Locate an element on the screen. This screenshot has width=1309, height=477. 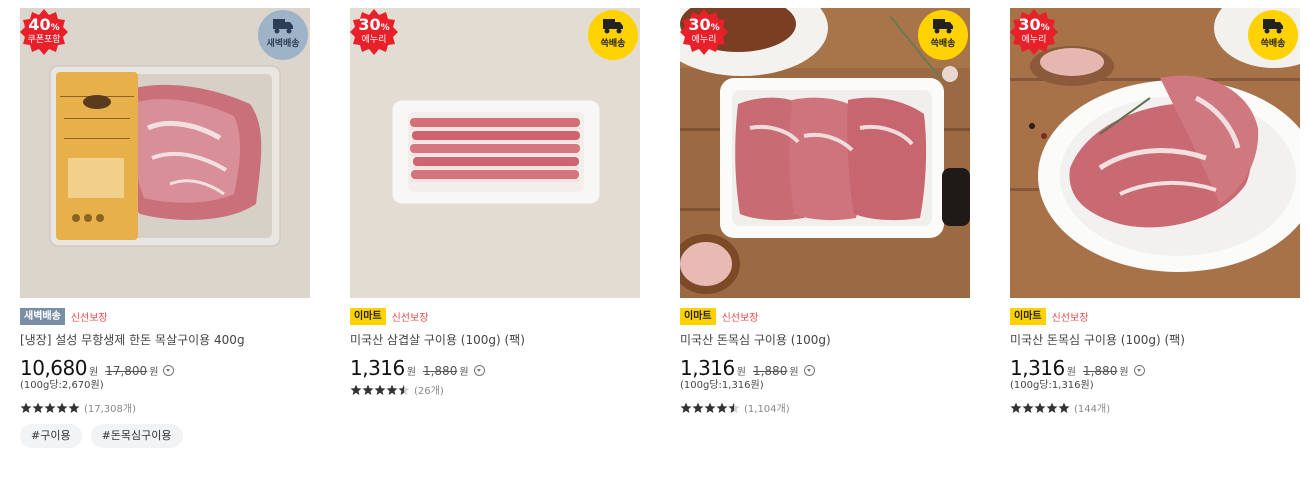
discount-label: 쿠폰포함 is located at coordinates (44, 40).